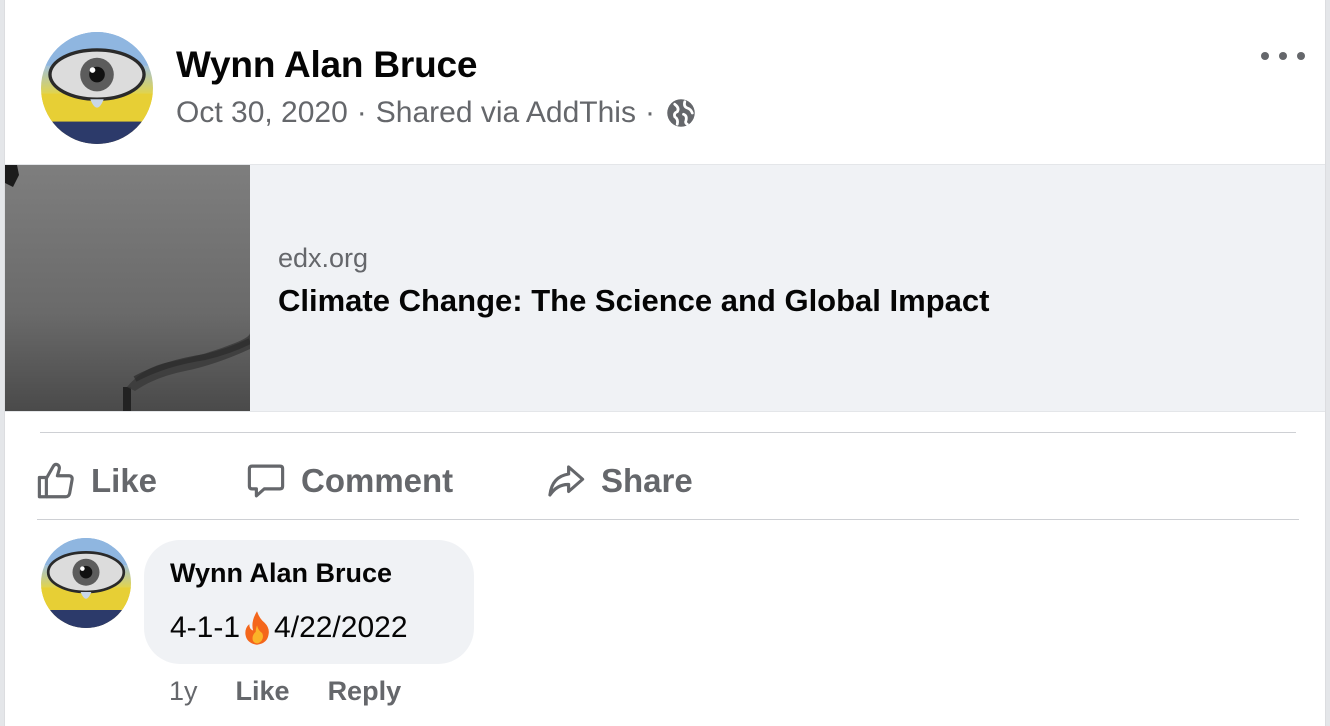 This screenshot has height=726, width=1330. What do you see at coordinates (505, 112) in the screenshot?
I see `shared-via: Shared via AddThis` at bounding box center [505, 112].